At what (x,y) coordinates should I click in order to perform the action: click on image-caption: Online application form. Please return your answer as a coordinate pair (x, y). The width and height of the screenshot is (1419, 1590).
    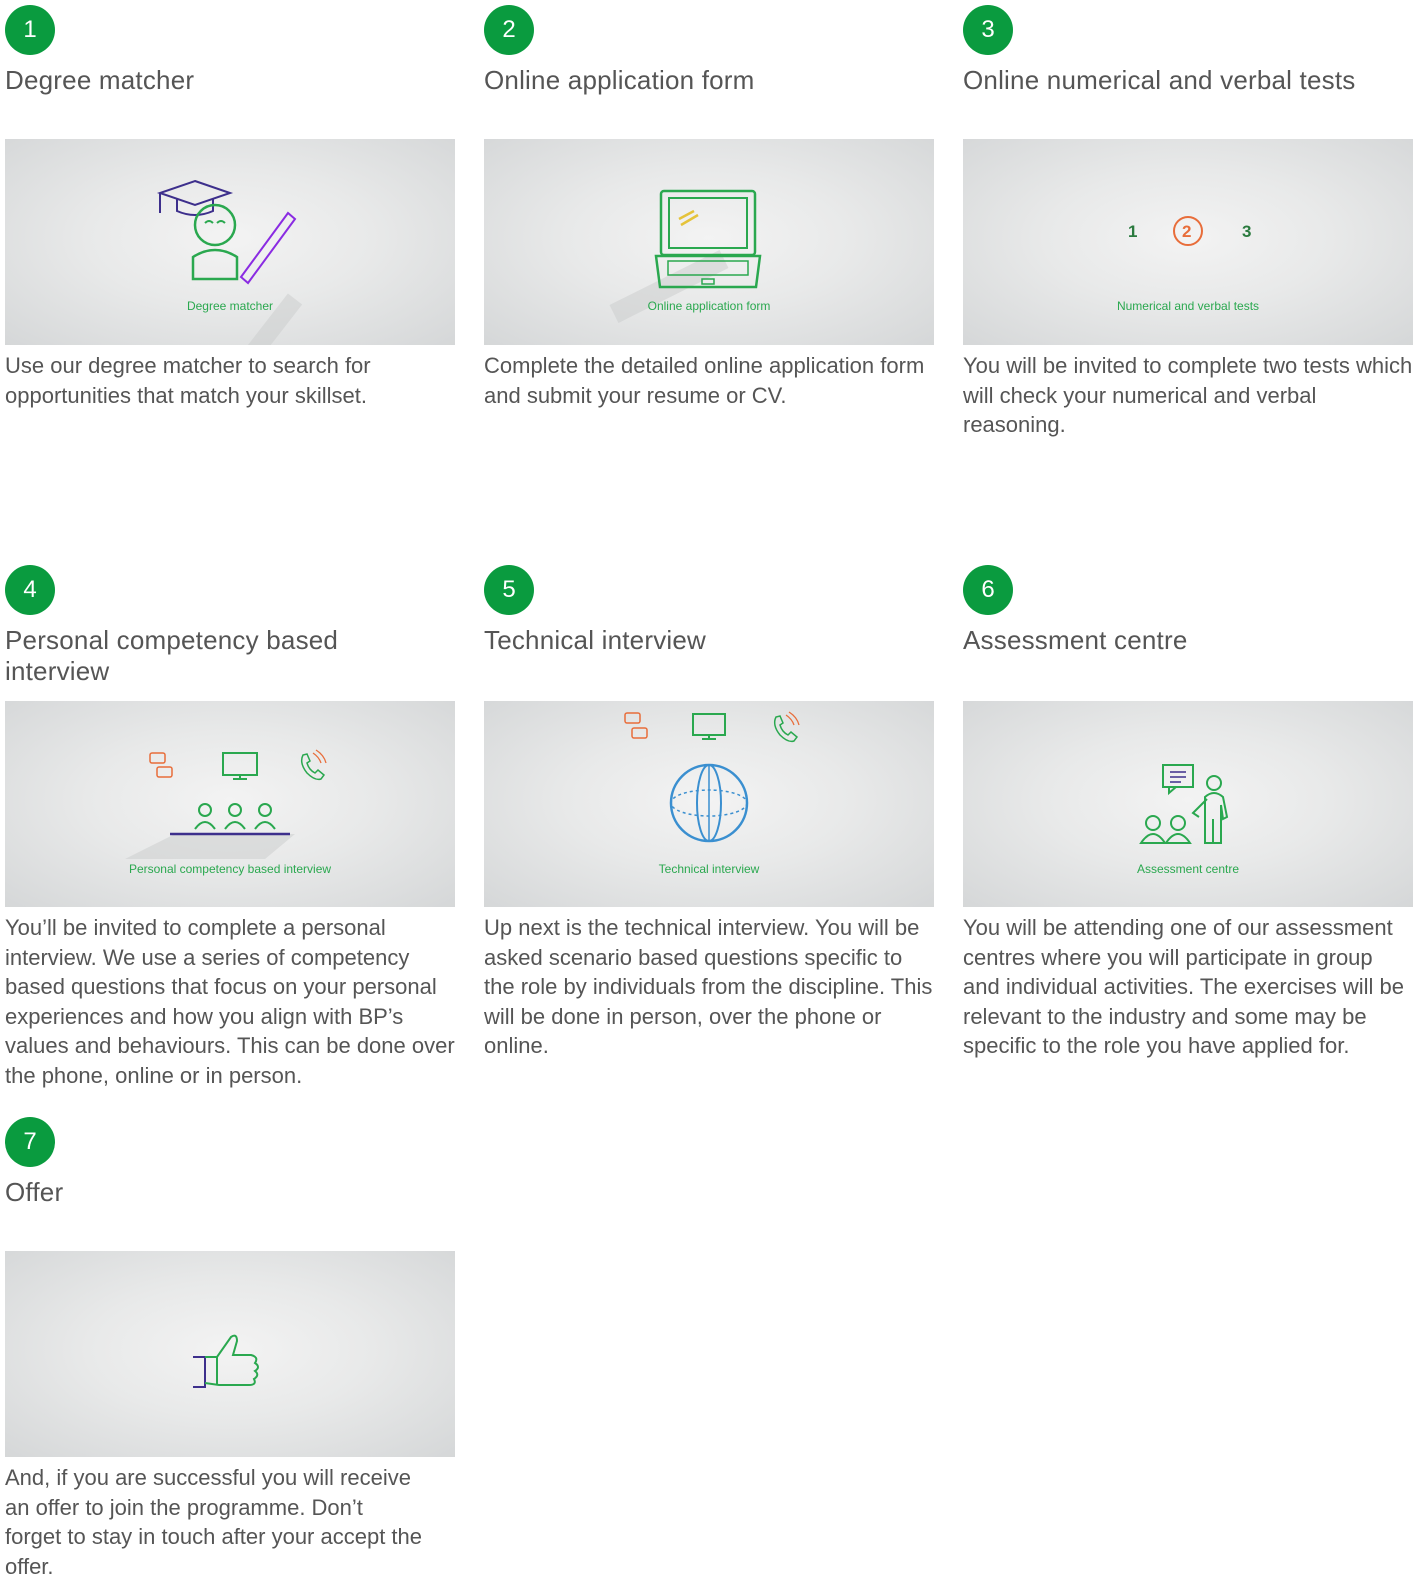
    Looking at the image, I should click on (709, 306).